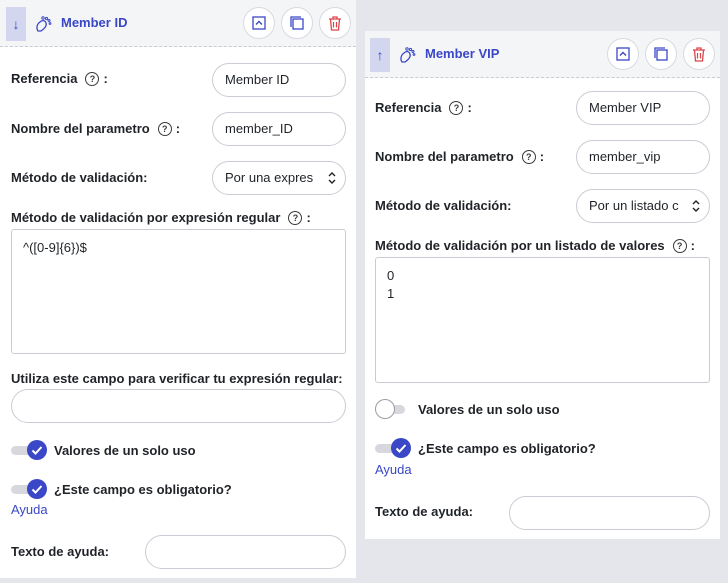  I want to click on regex-colon: :, so click(308, 217).